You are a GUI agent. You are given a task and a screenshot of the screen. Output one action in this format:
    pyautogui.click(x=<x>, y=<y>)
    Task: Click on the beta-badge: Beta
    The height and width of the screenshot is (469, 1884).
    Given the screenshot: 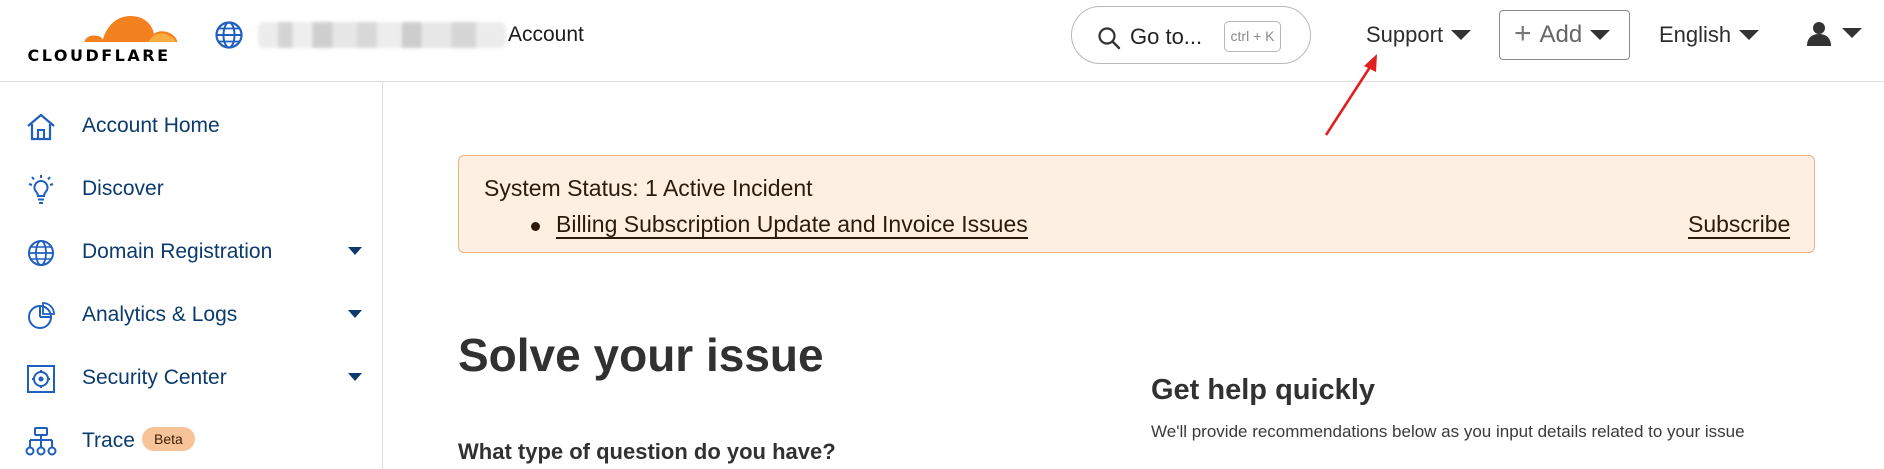 What is the action you would take?
    pyautogui.click(x=168, y=439)
    